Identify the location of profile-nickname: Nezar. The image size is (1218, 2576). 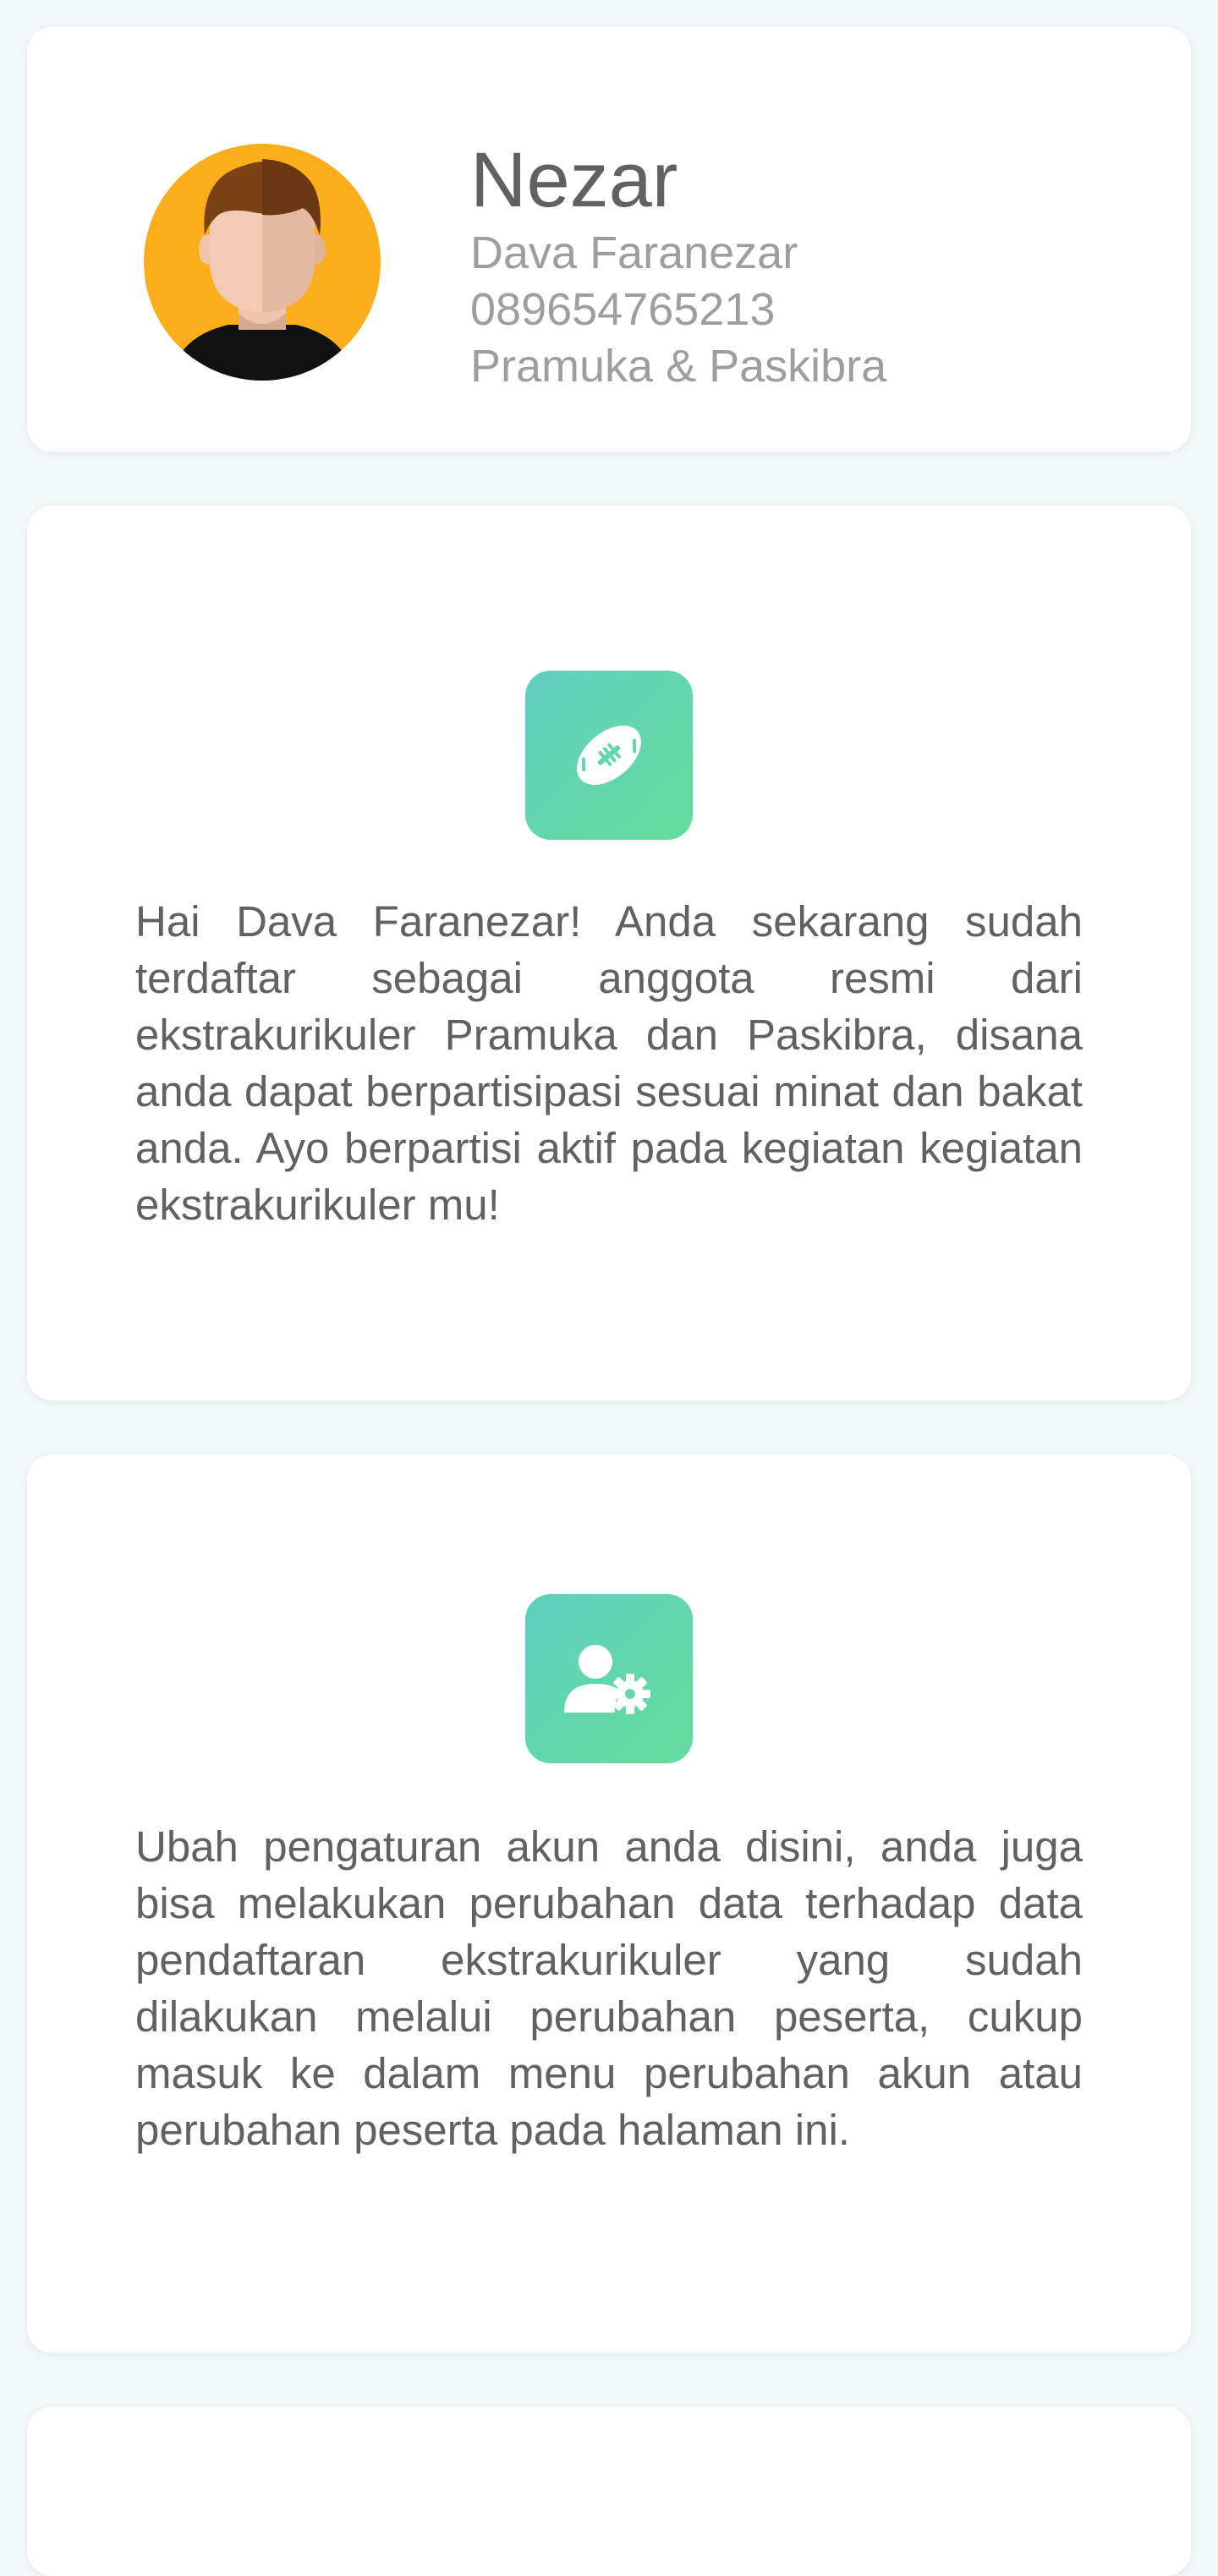
(574, 180).